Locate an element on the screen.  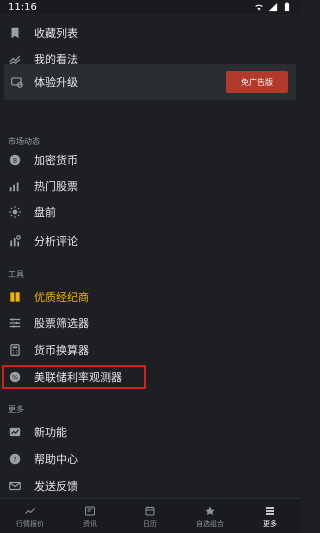
sunrise-icon is located at coordinates (15, 212).